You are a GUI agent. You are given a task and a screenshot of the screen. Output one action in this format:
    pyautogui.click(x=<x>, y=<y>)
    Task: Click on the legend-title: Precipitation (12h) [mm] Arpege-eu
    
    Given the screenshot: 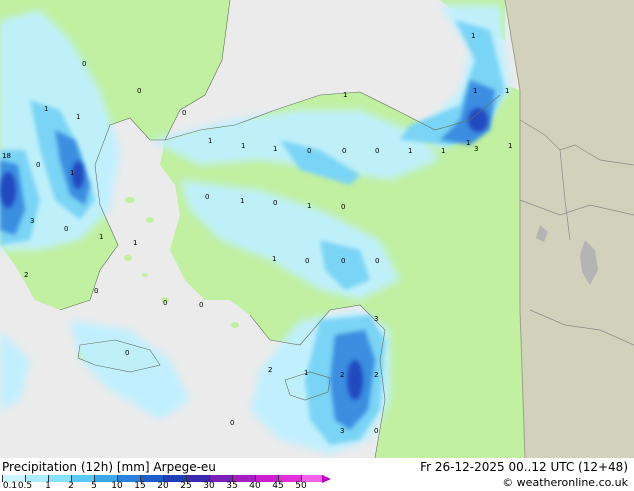 What is the action you would take?
    pyautogui.click(x=109, y=467)
    